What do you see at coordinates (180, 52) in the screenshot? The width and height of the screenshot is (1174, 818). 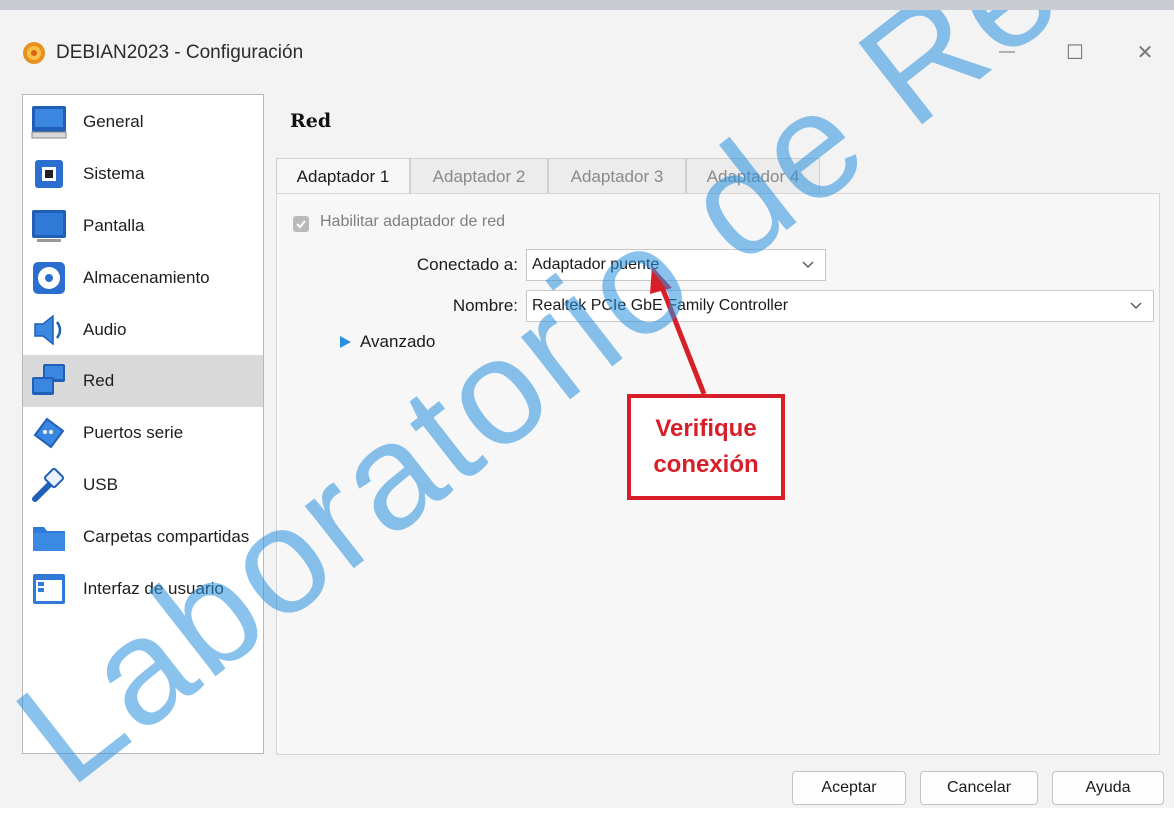 I see `window-title: DEBIAN2023 - Configuración` at bounding box center [180, 52].